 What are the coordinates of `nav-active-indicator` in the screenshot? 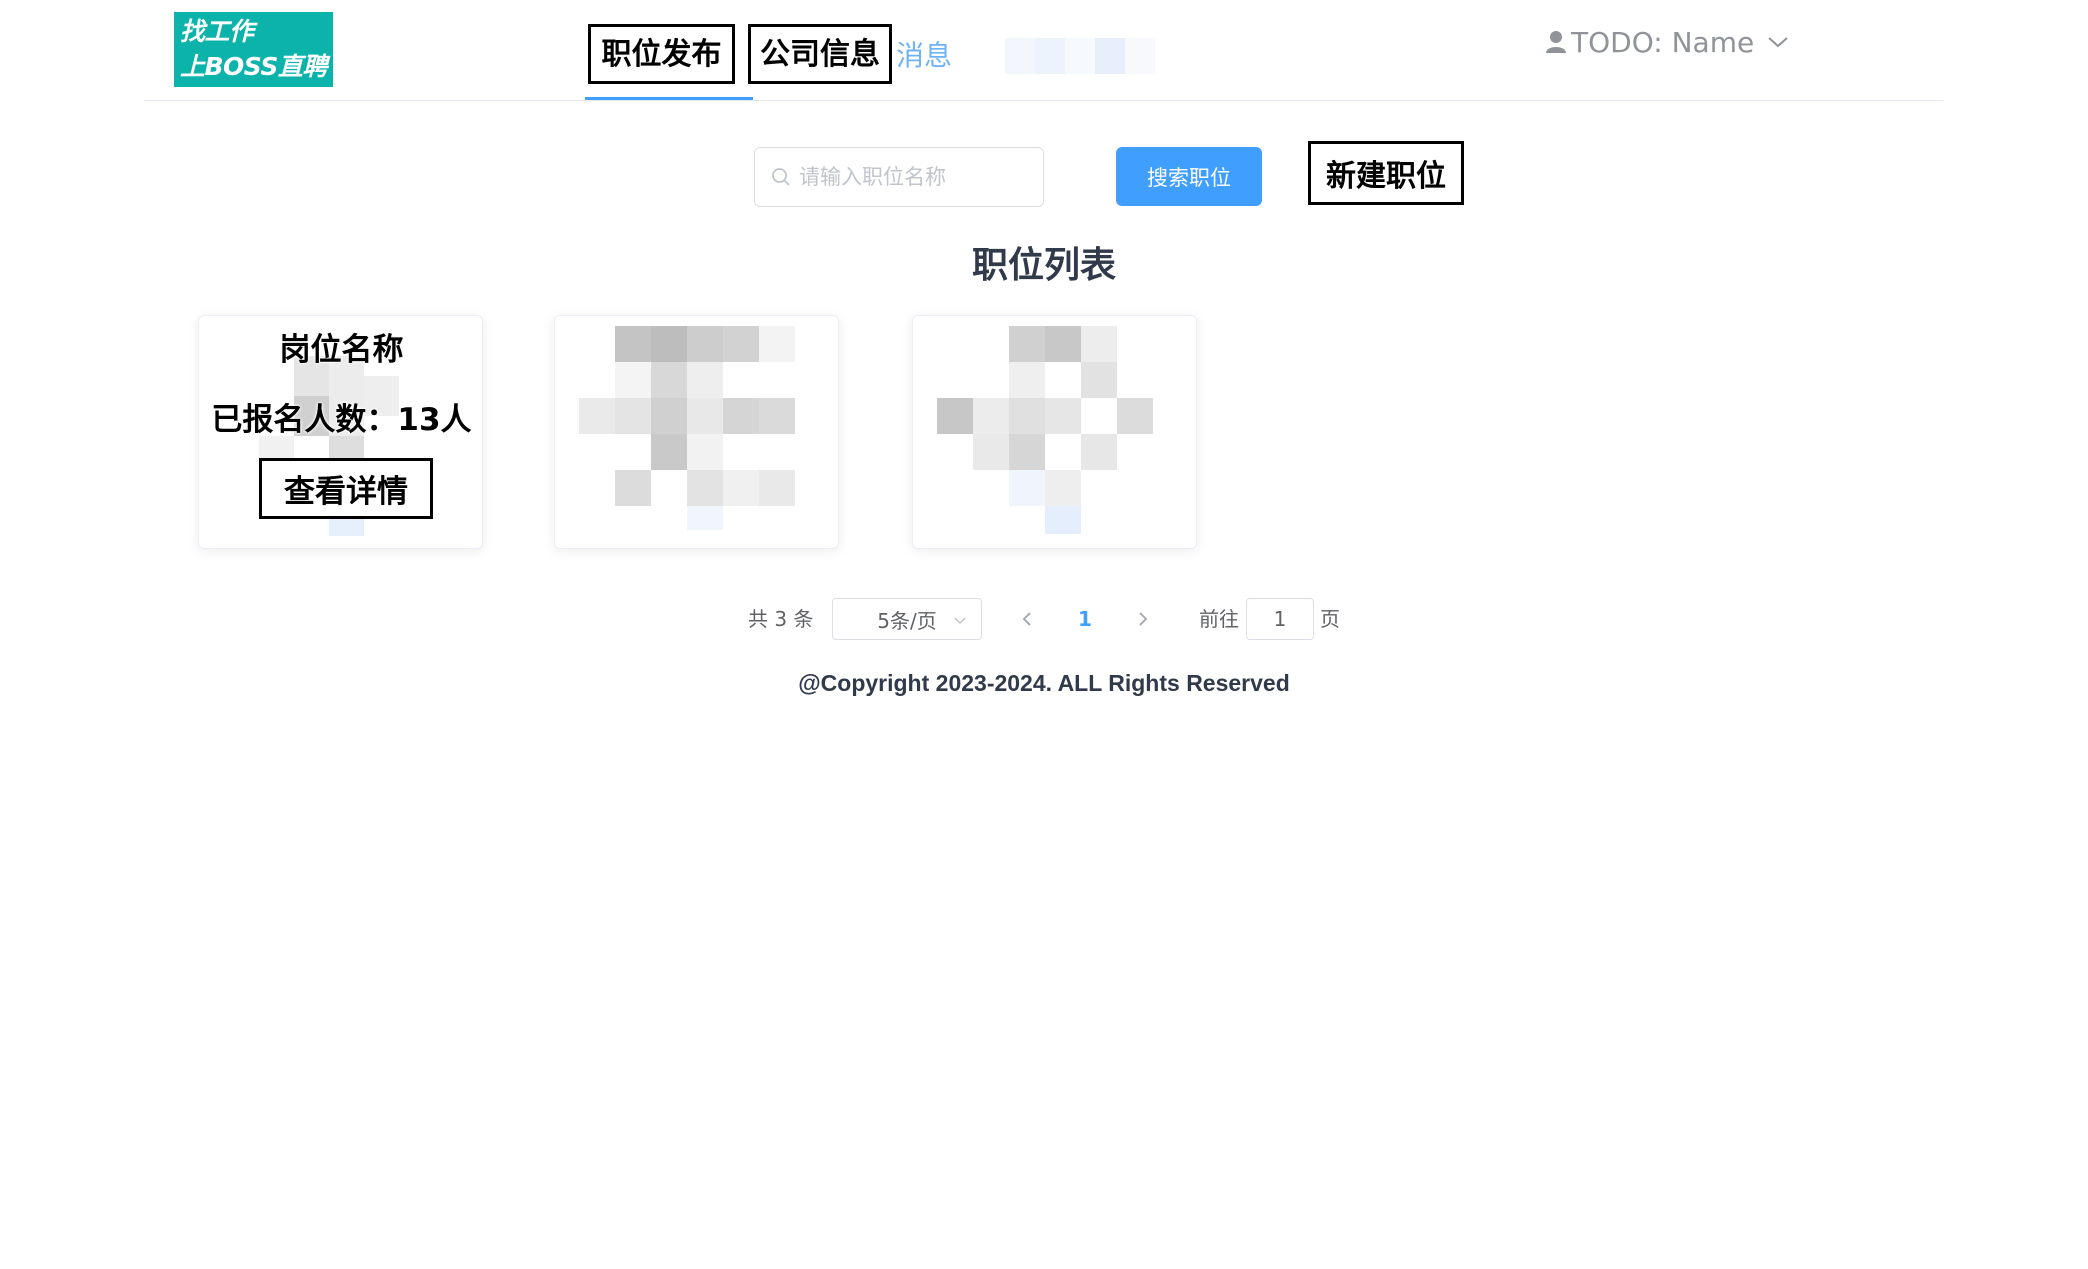 It's located at (669, 98).